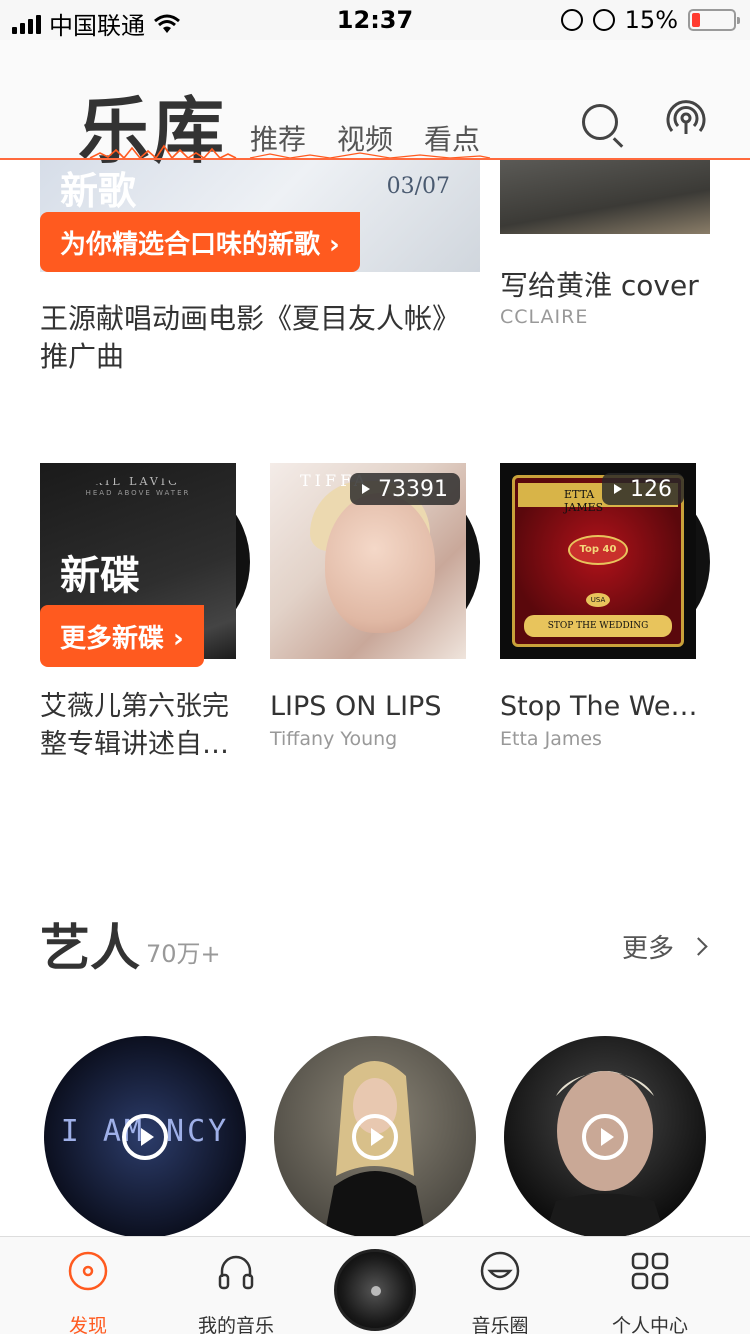 This screenshot has height=1334, width=750. What do you see at coordinates (698, 946) in the screenshot?
I see `chevron-right-icon` at bounding box center [698, 946].